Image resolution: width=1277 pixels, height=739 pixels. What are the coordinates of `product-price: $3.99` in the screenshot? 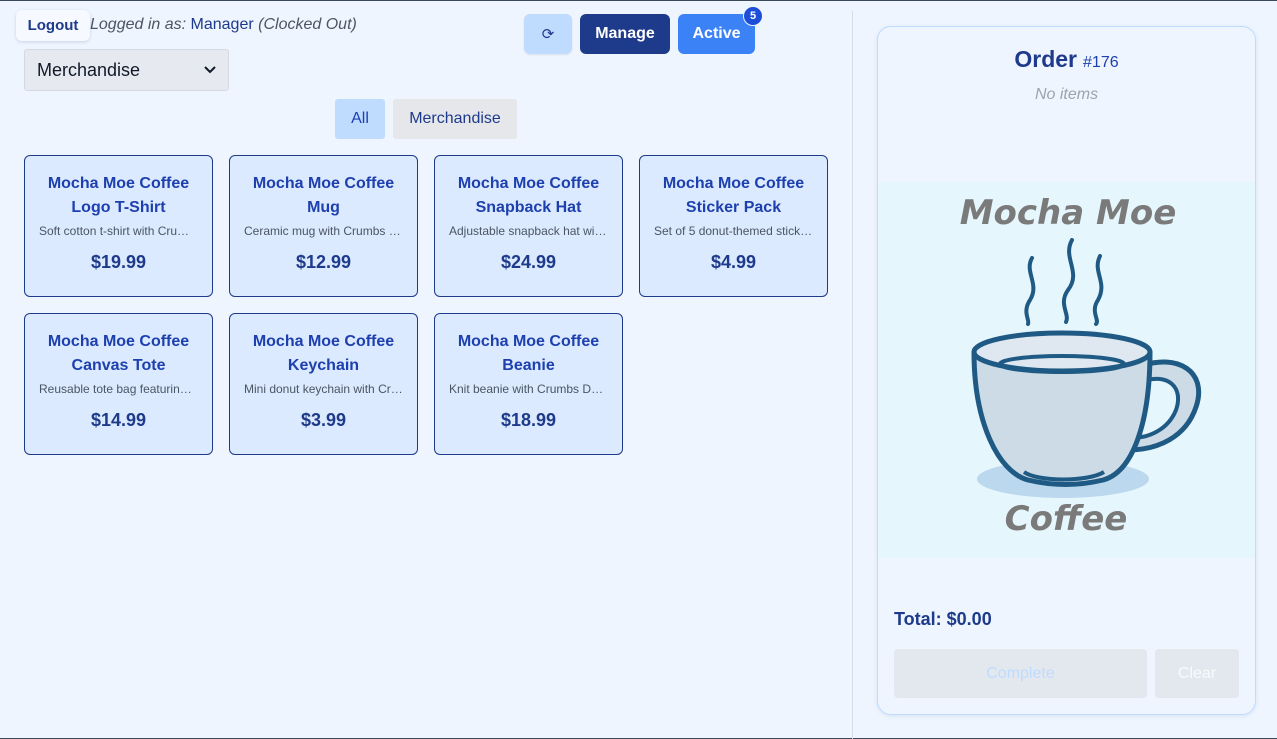 It's located at (323, 420).